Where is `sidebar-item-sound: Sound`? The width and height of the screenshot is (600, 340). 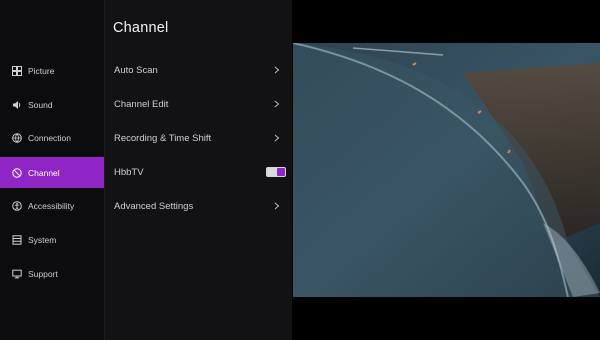
sidebar-item-sound: Sound is located at coordinates (52, 104).